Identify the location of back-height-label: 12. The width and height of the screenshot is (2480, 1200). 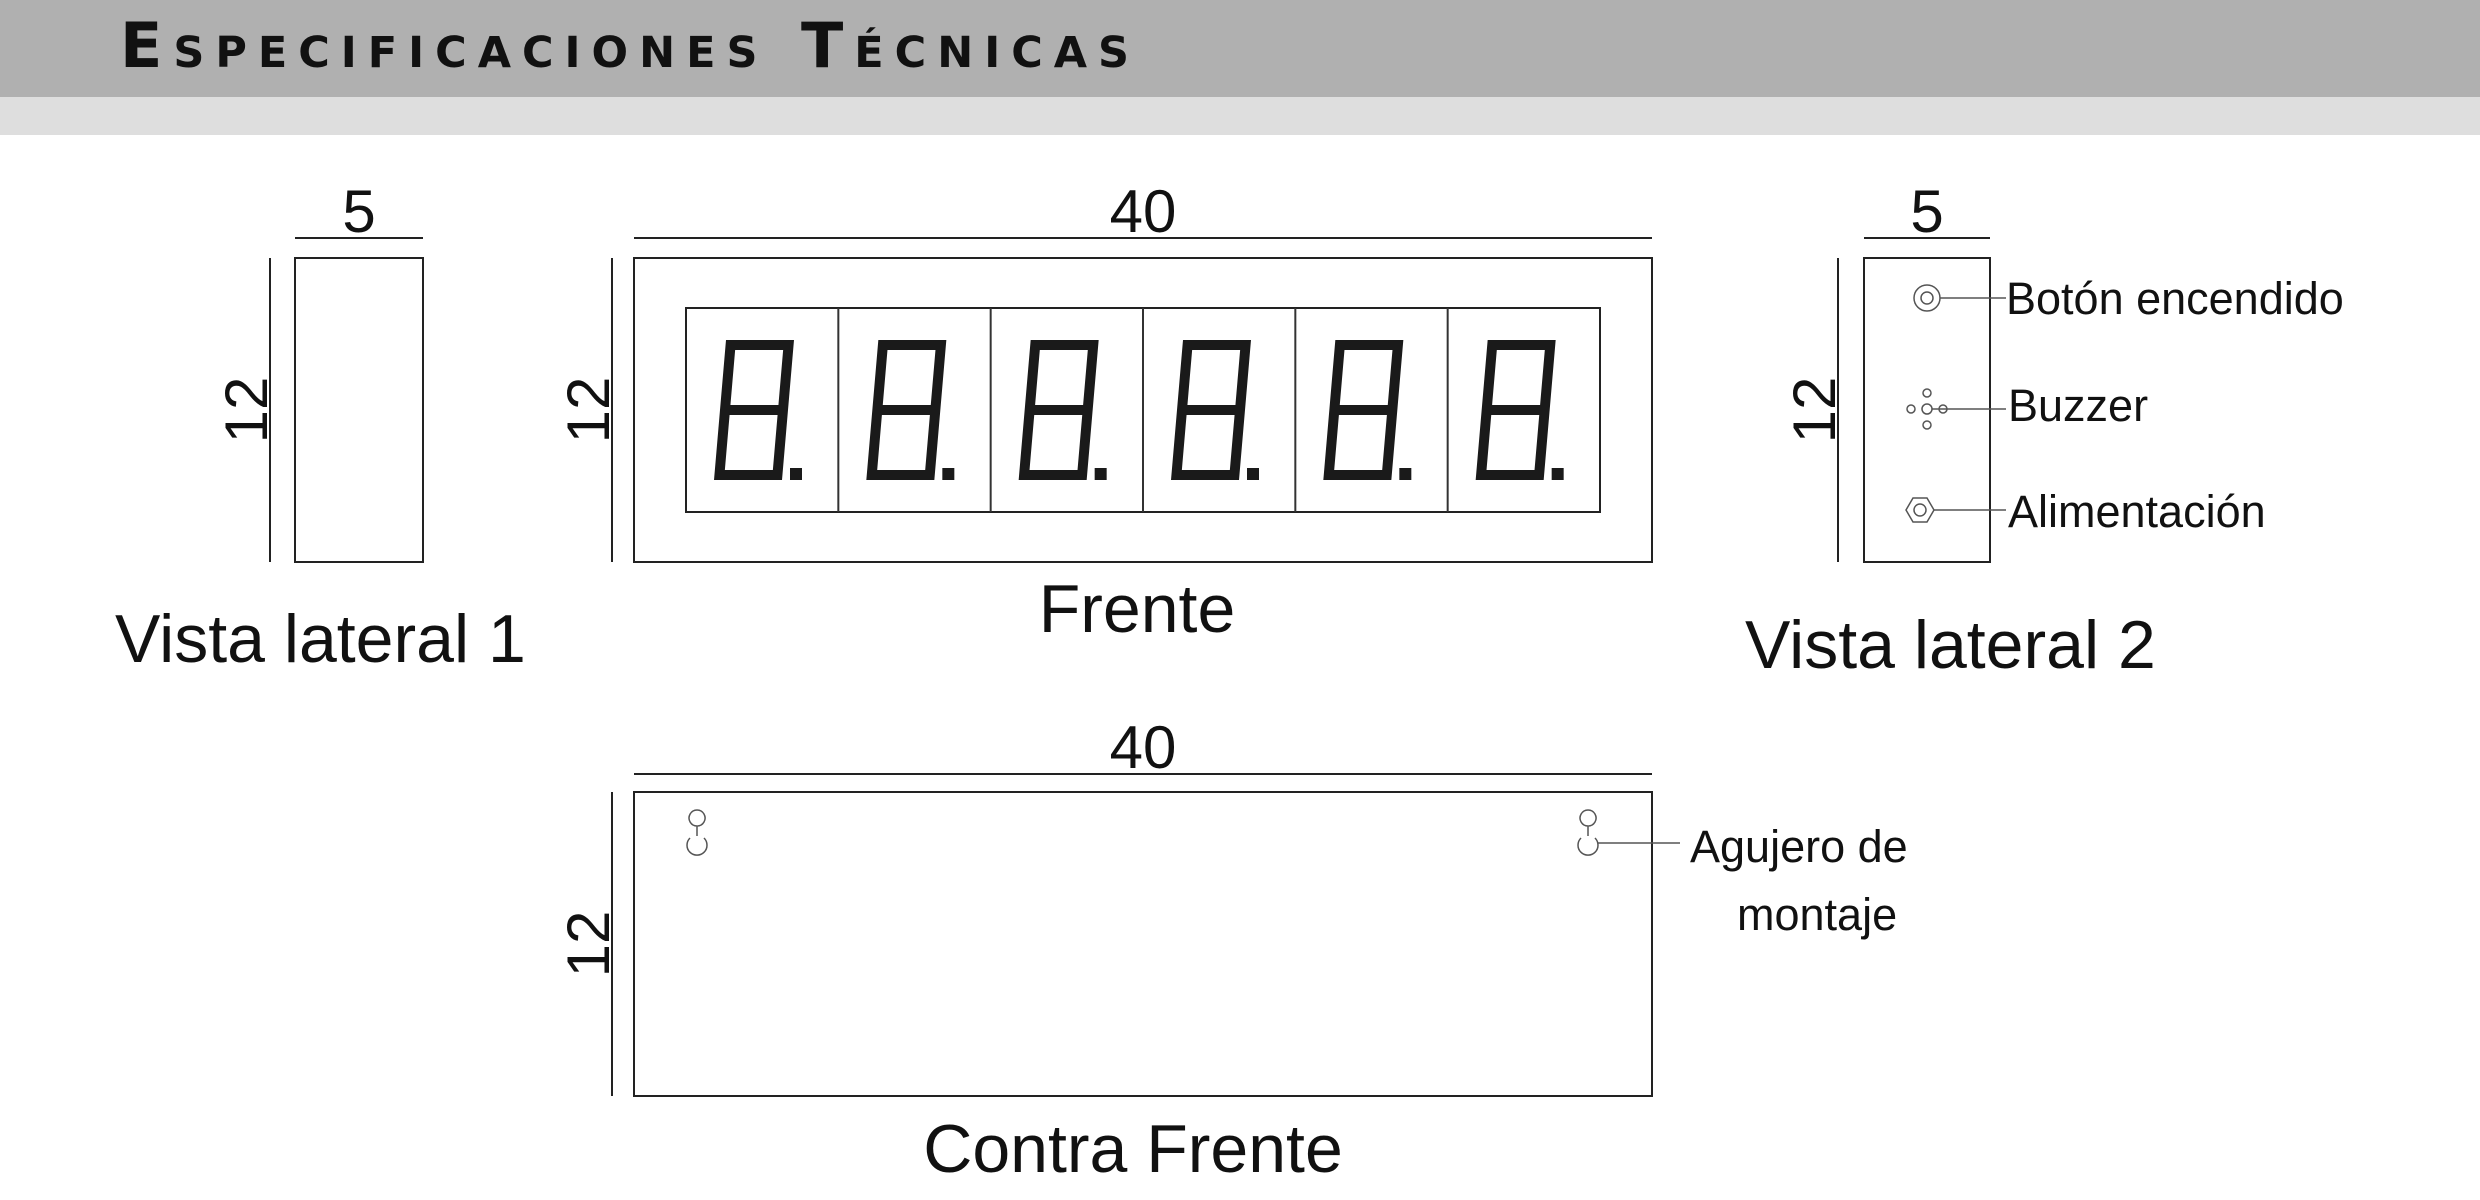
(588, 944).